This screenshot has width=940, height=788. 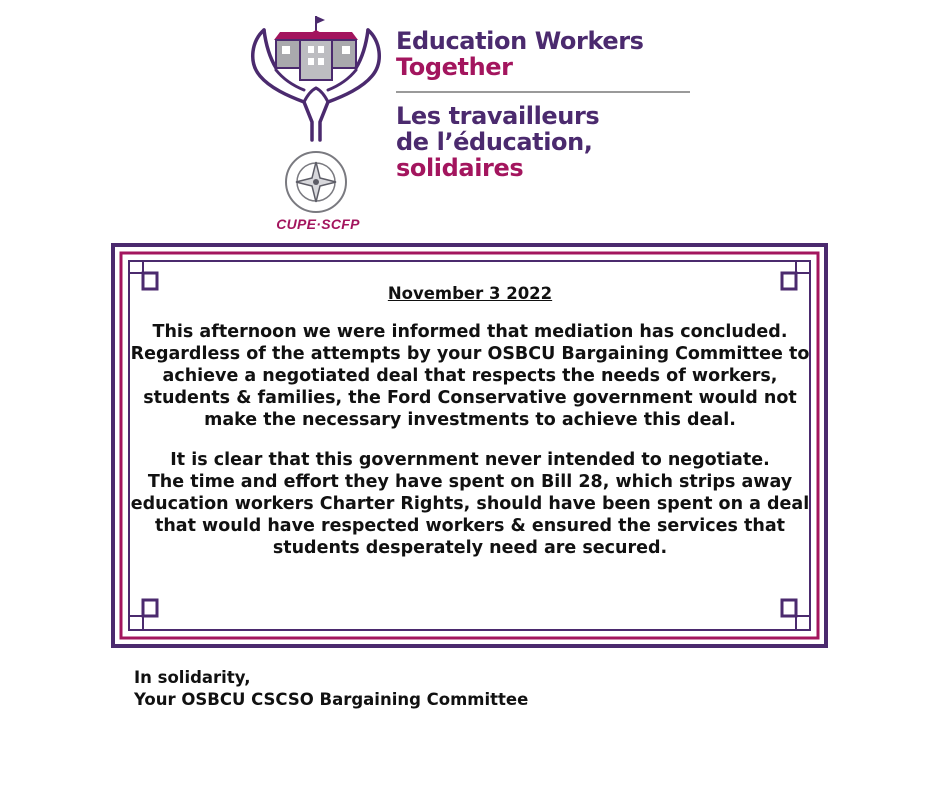 What do you see at coordinates (192, 677) in the screenshot?
I see `signoff-line-1: In solidarity,` at bounding box center [192, 677].